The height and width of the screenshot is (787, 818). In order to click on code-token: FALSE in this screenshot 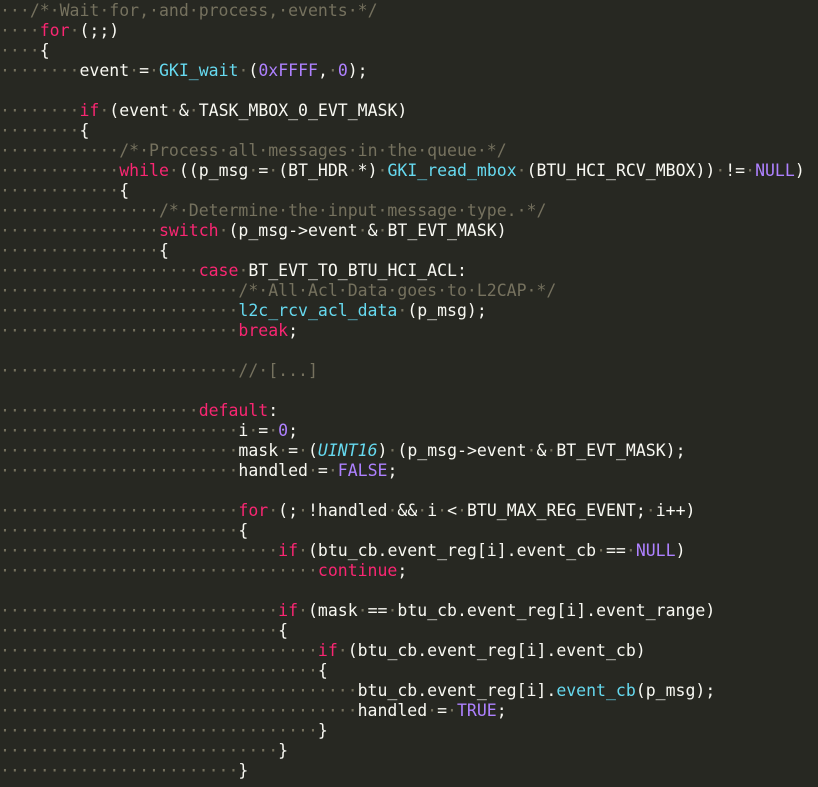, I will do `click(362, 470)`.